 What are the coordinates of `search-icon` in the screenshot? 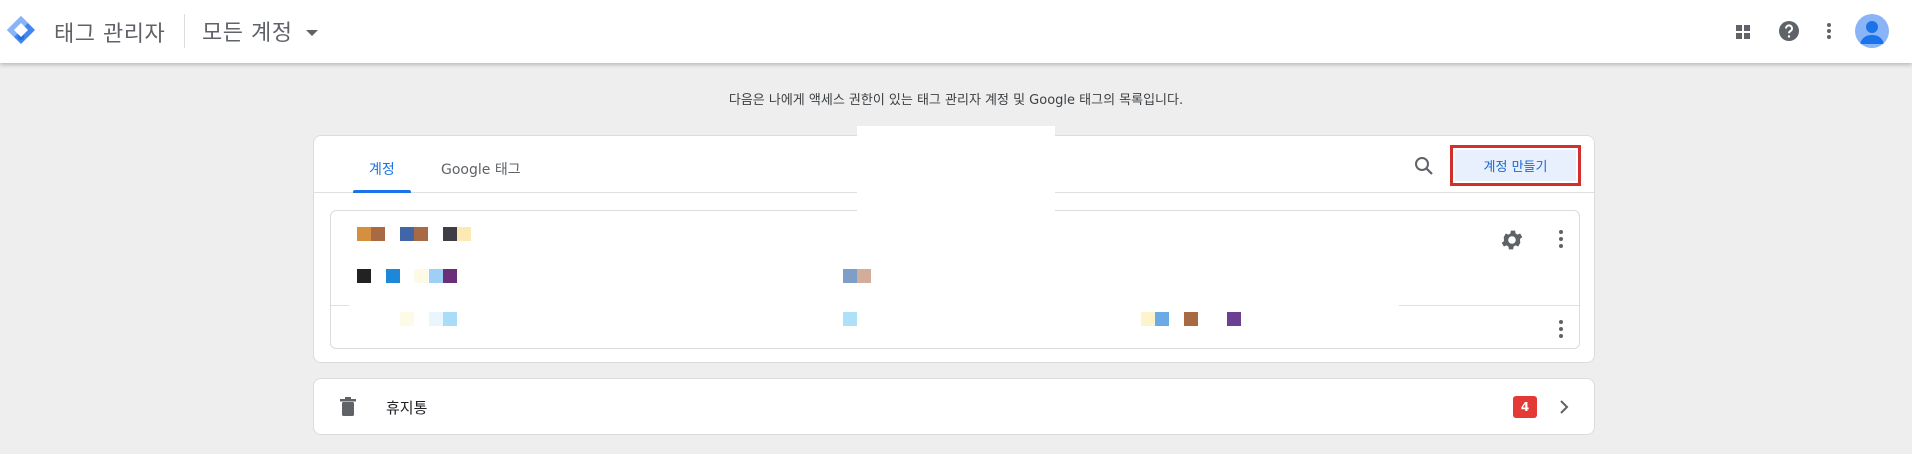 It's located at (1424, 166).